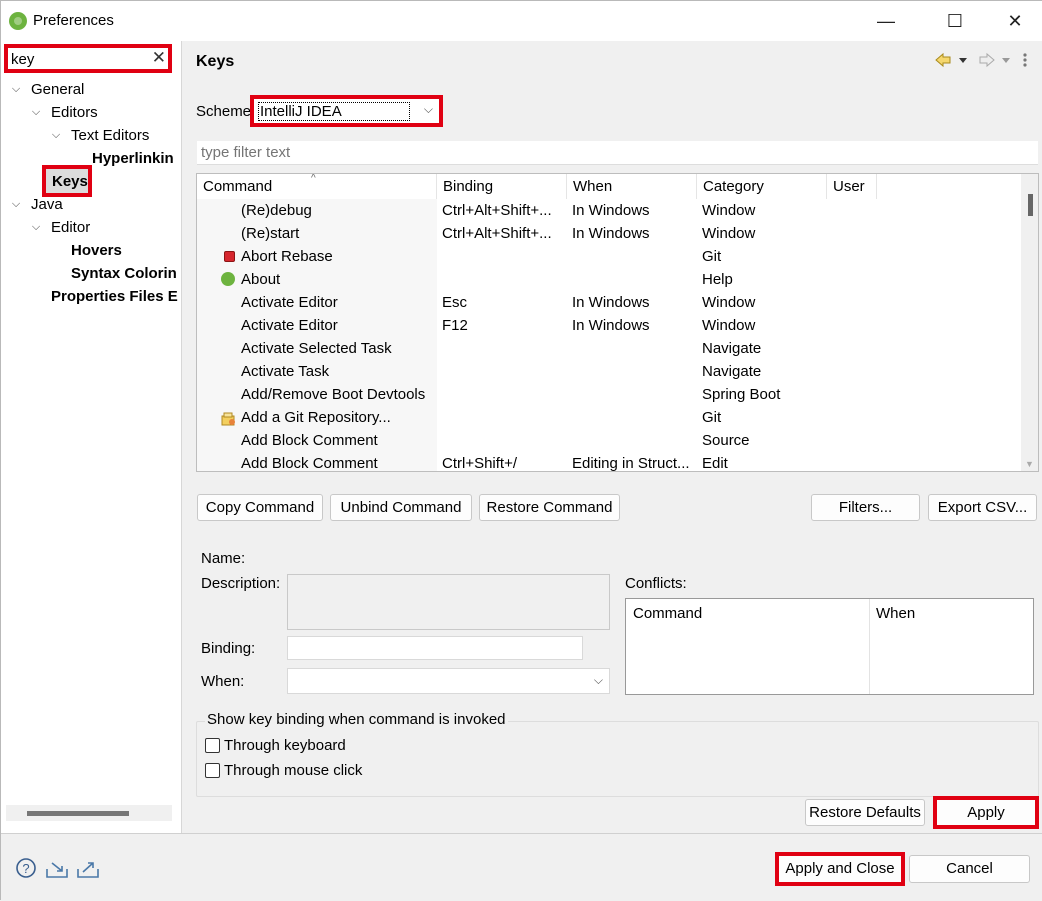 The height and width of the screenshot is (901, 1042). Describe the element at coordinates (241, 583) in the screenshot. I see `description-label: Description:` at that location.